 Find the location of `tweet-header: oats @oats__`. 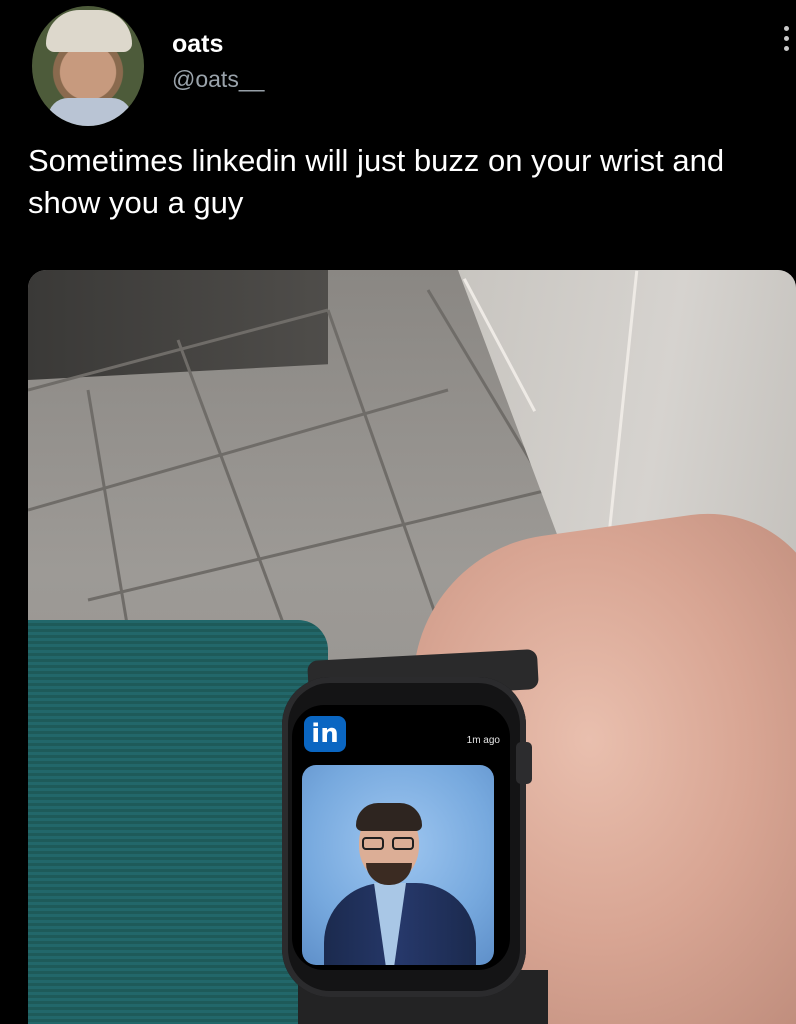

tweet-header: oats @oats__ is located at coordinates (398, 70).